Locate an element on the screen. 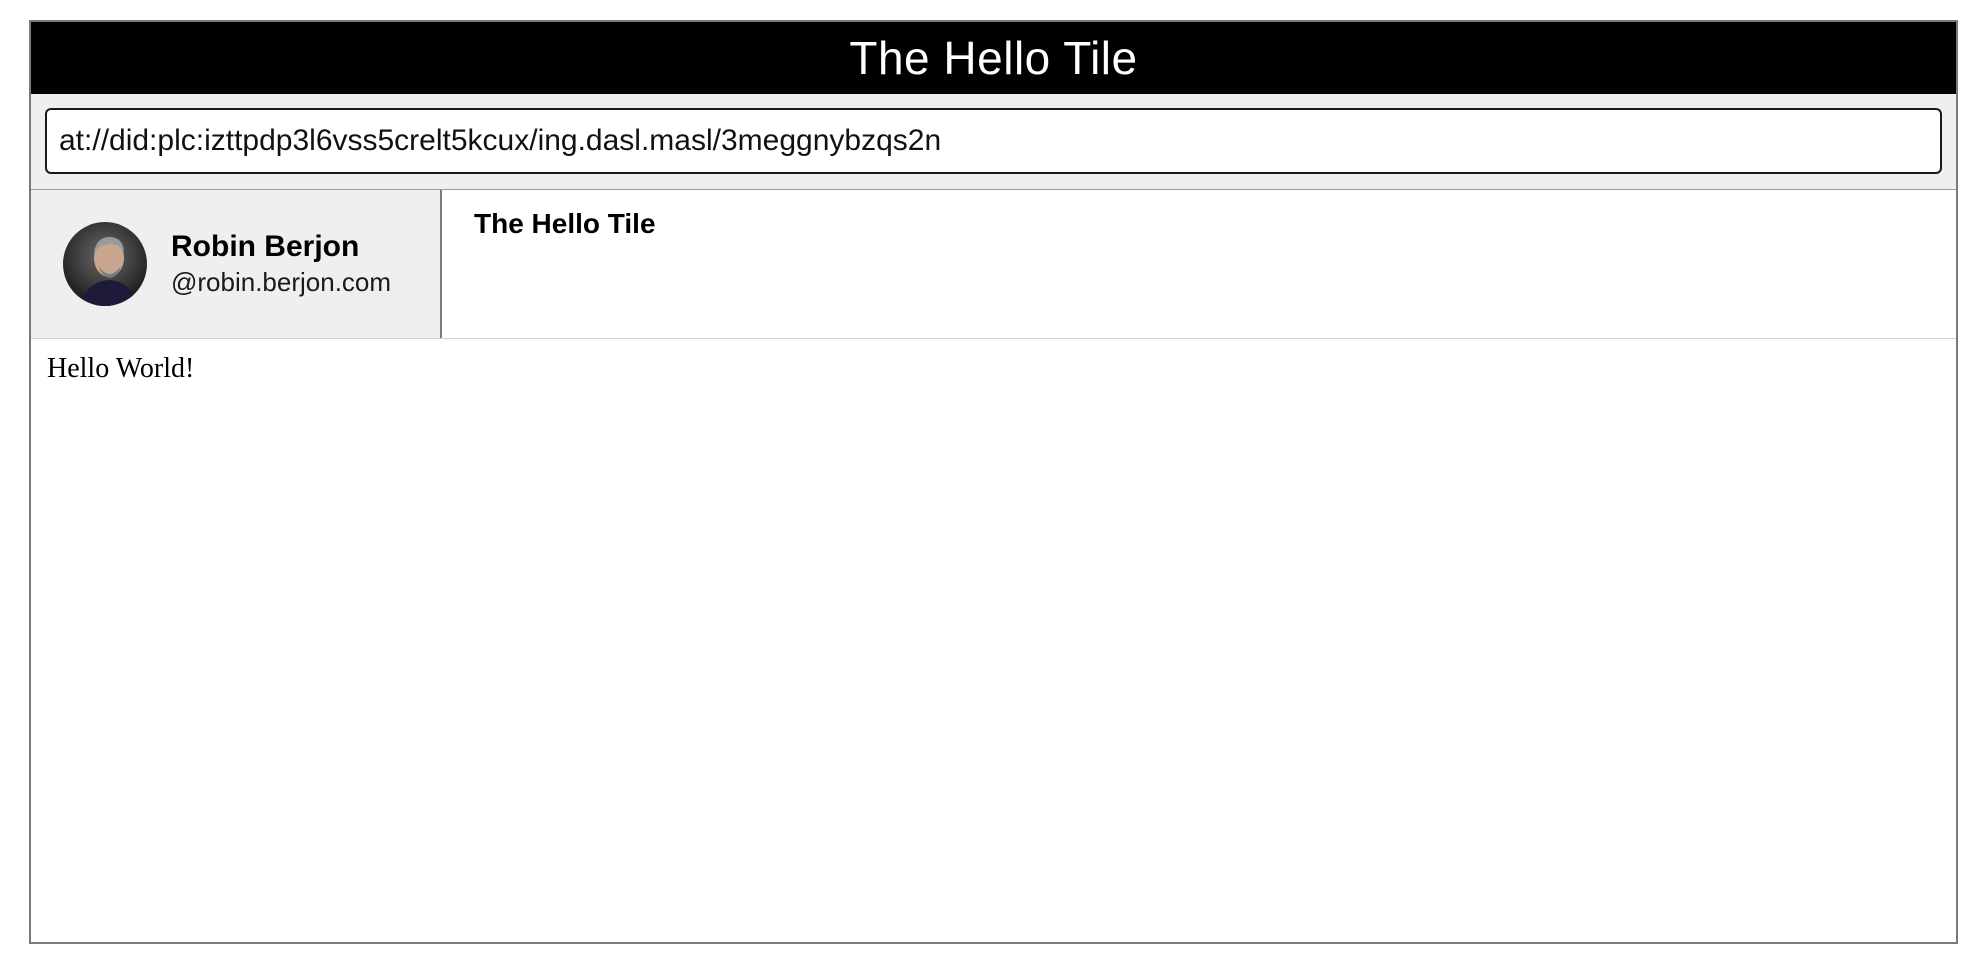 The height and width of the screenshot is (966, 1964). author-name: Robin Berjon is located at coordinates (265, 246).